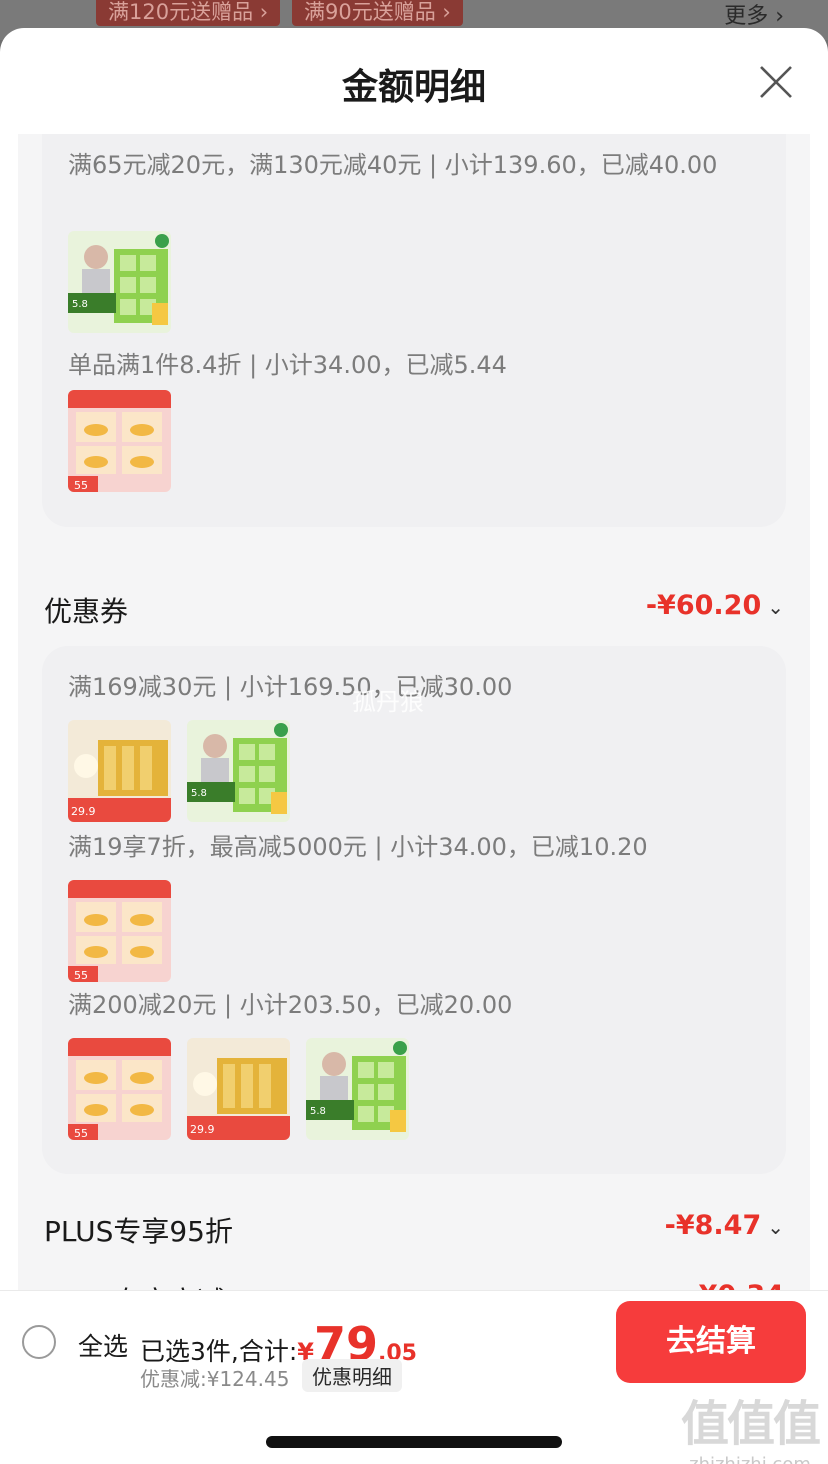 The height and width of the screenshot is (1464, 828). I want to click on promo-thumbs-2: 55, so click(119, 441).